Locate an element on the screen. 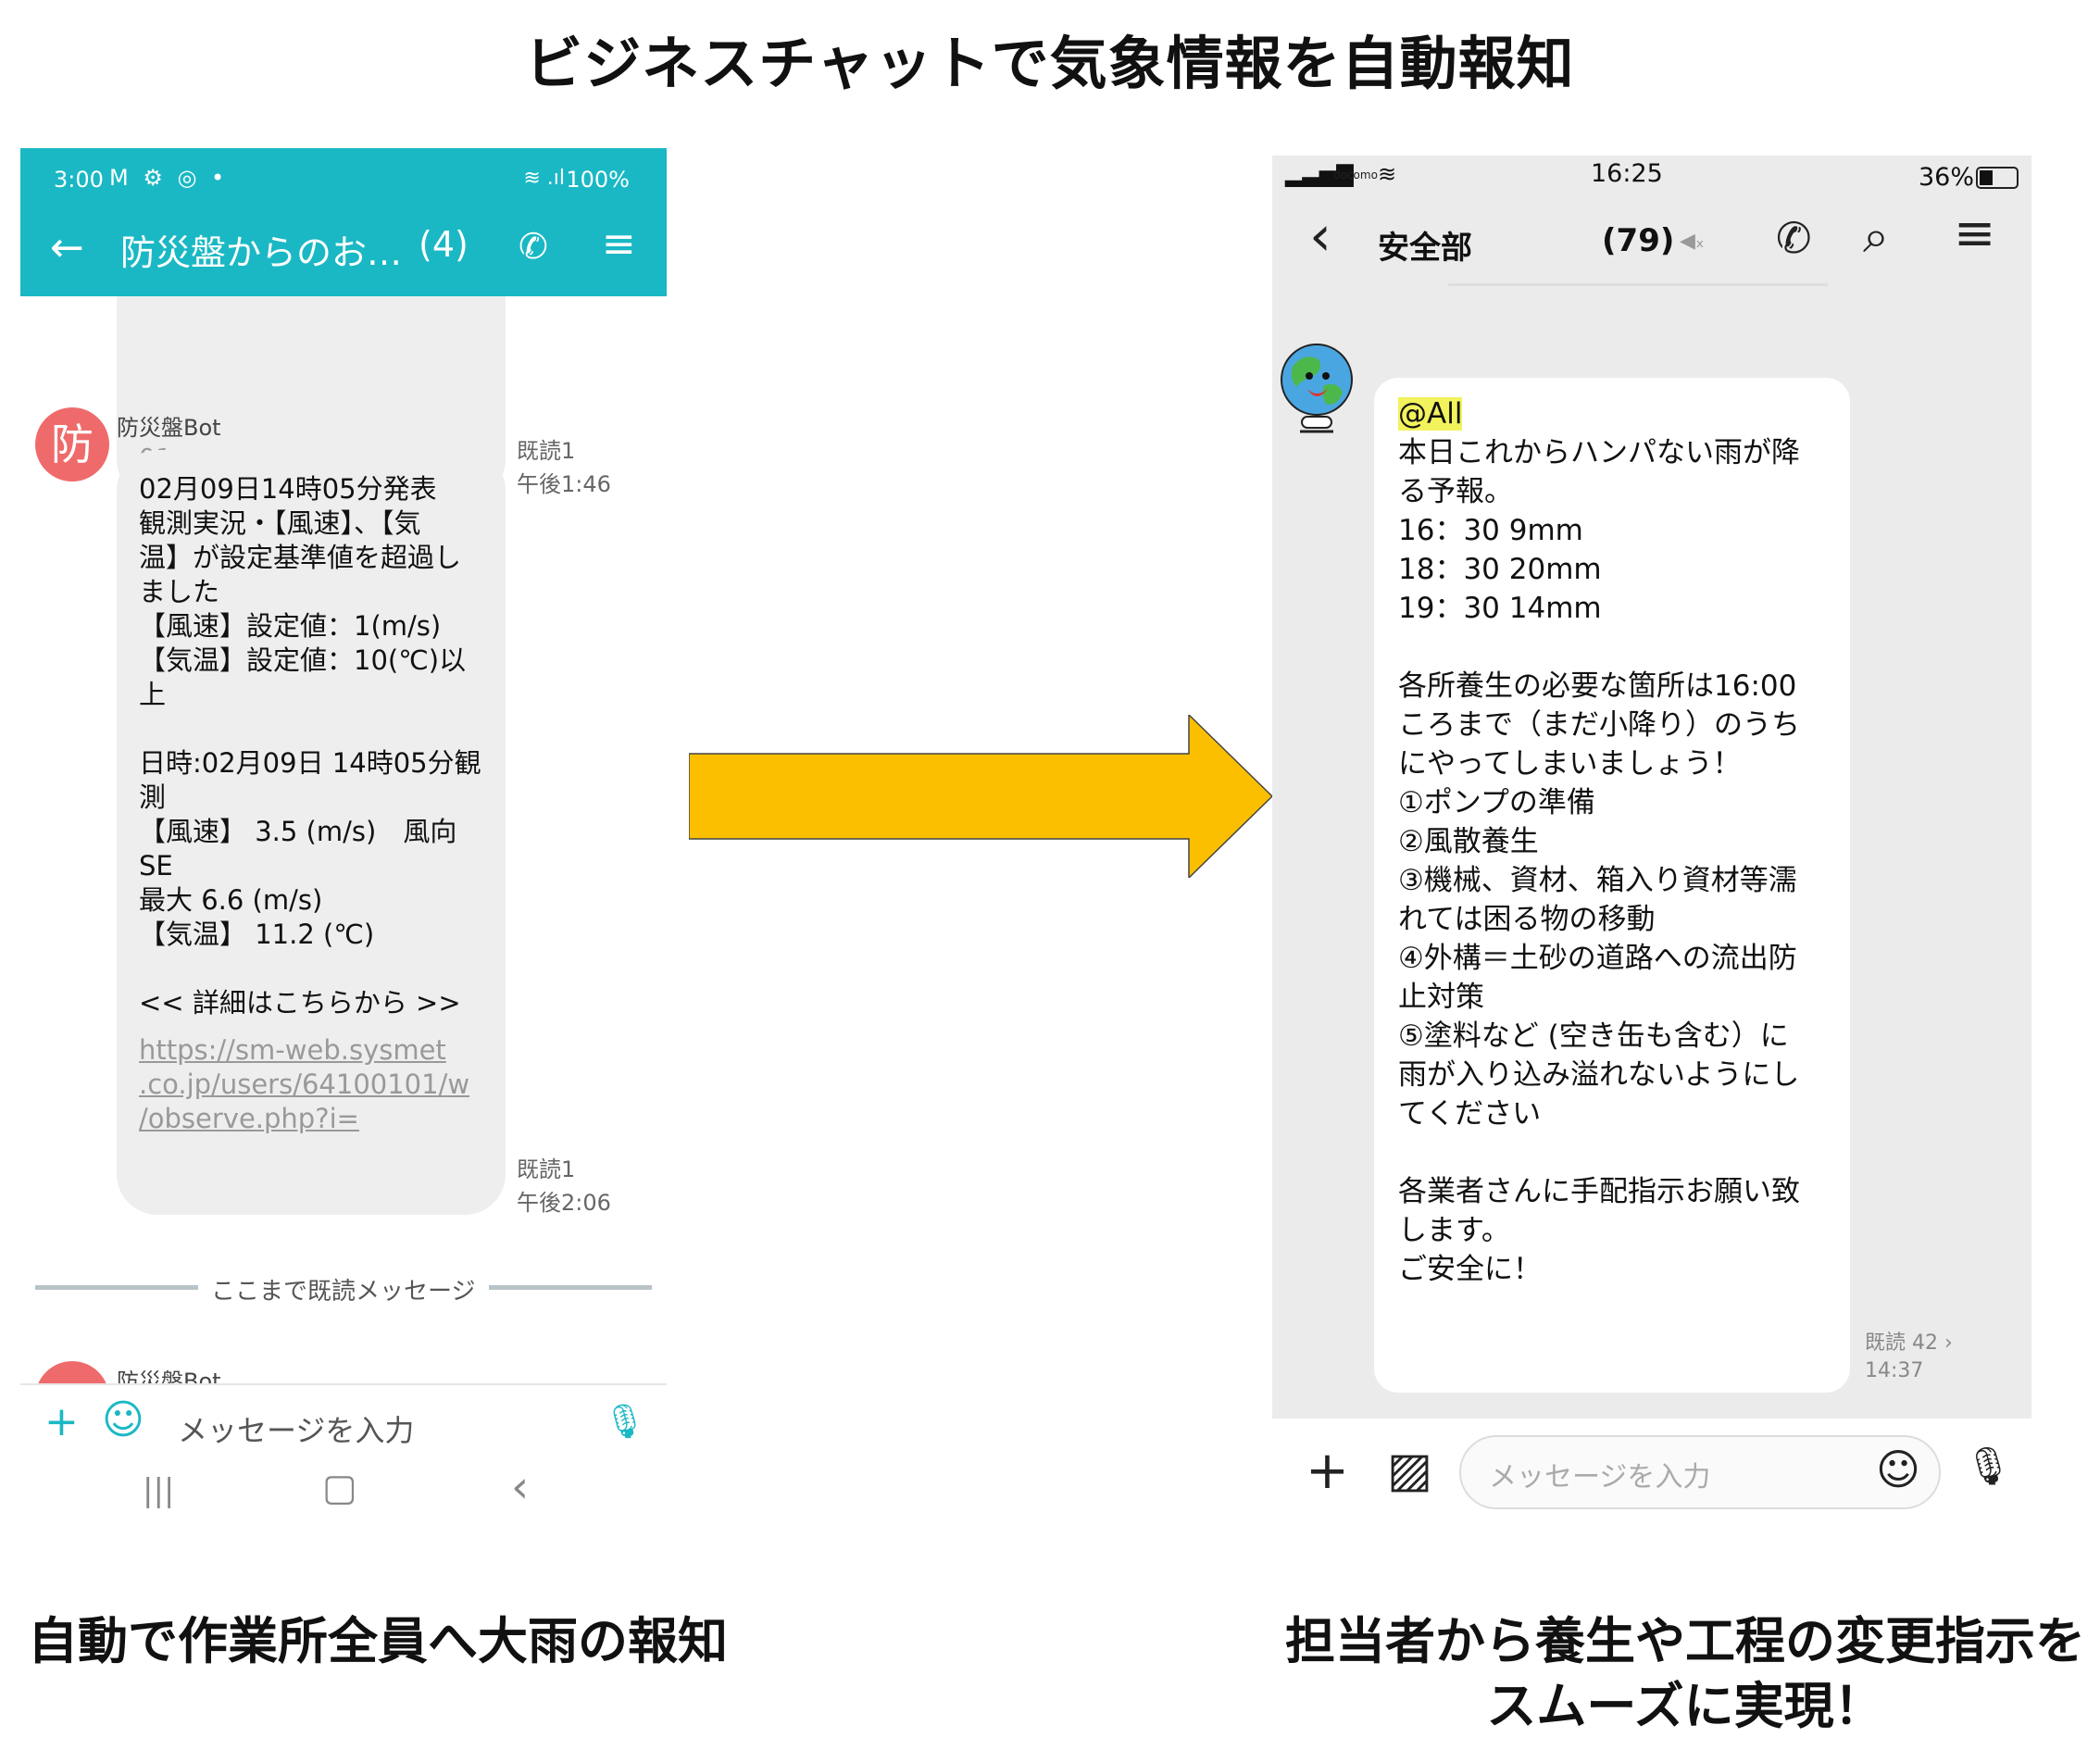 The height and width of the screenshot is (1750, 2100). chat-title: 安全部 is located at coordinates (1425, 248).